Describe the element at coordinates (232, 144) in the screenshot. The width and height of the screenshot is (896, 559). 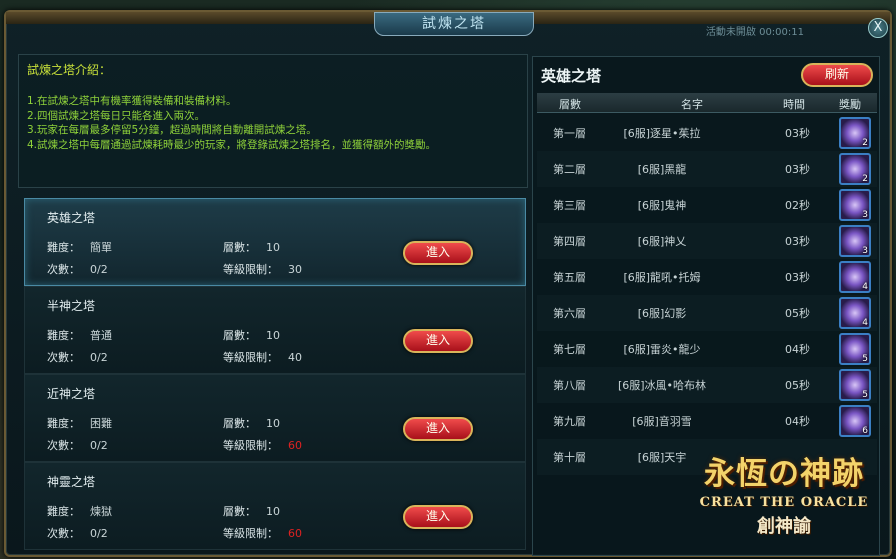
I see `intro-line: 4.試煉之塔中每層通過試煉耗時最少的玩家，將登錄試煉之塔排名，並獲得額外的獎勵。` at that location.